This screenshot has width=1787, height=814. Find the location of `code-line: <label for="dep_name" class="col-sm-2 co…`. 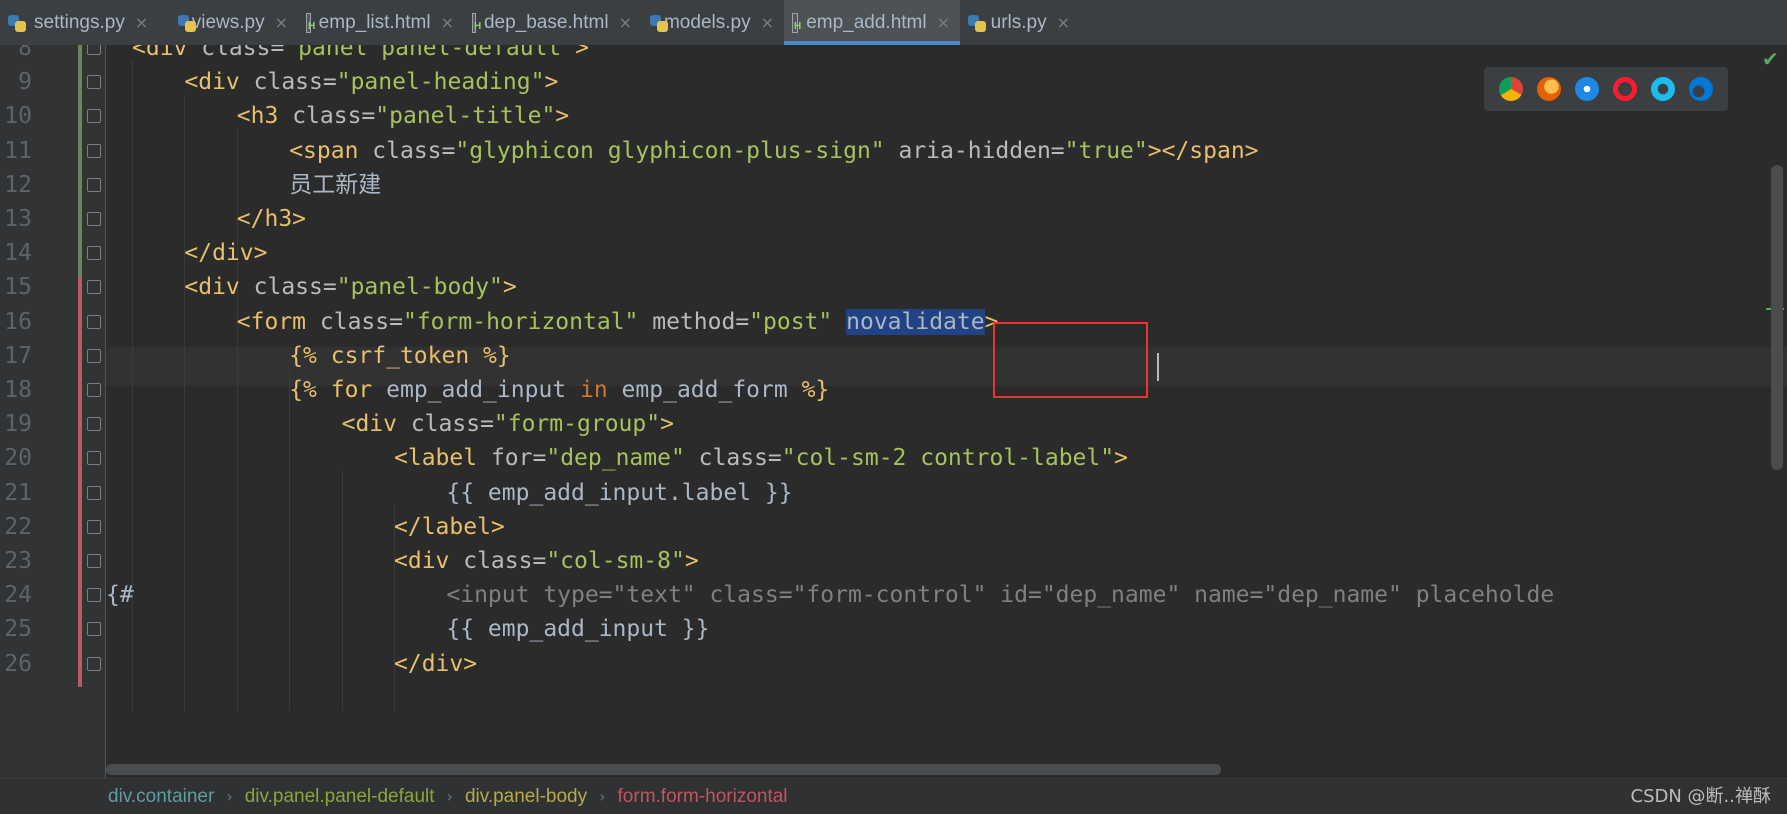

code-line: <label for="dep_name" class="col-sm-2 co… is located at coordinates (761, 458).